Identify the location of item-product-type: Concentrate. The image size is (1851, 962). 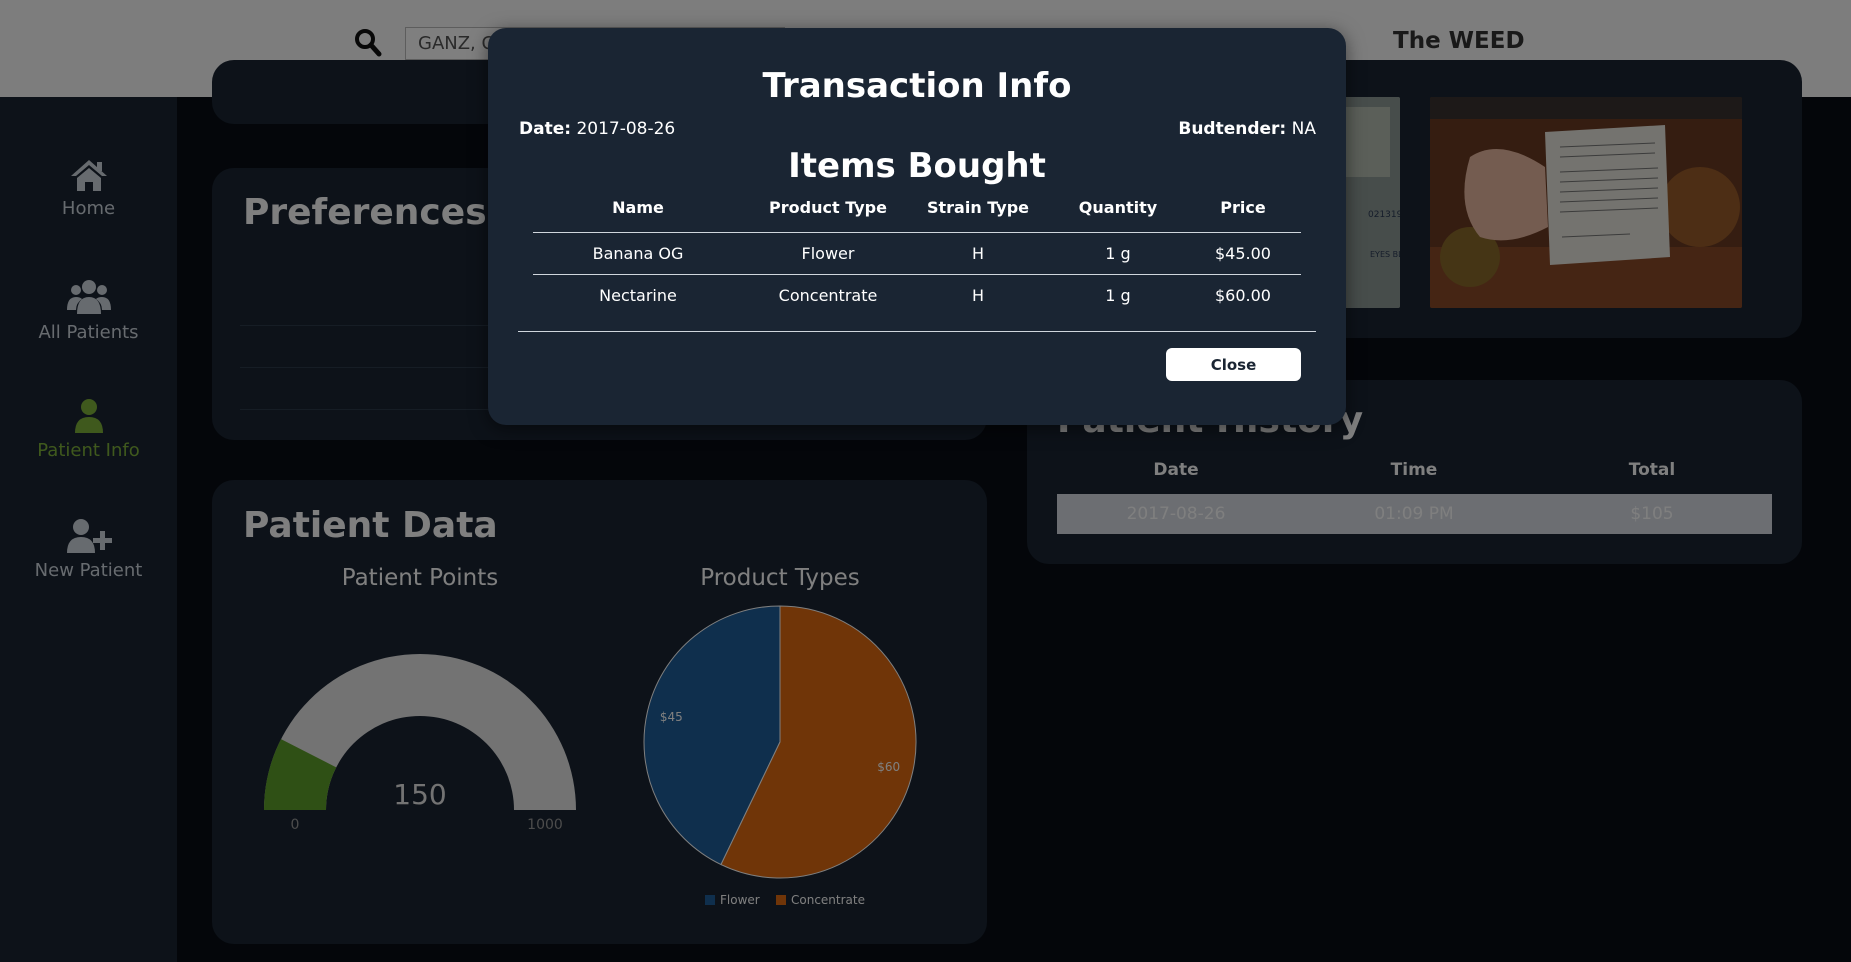
(828, 295).